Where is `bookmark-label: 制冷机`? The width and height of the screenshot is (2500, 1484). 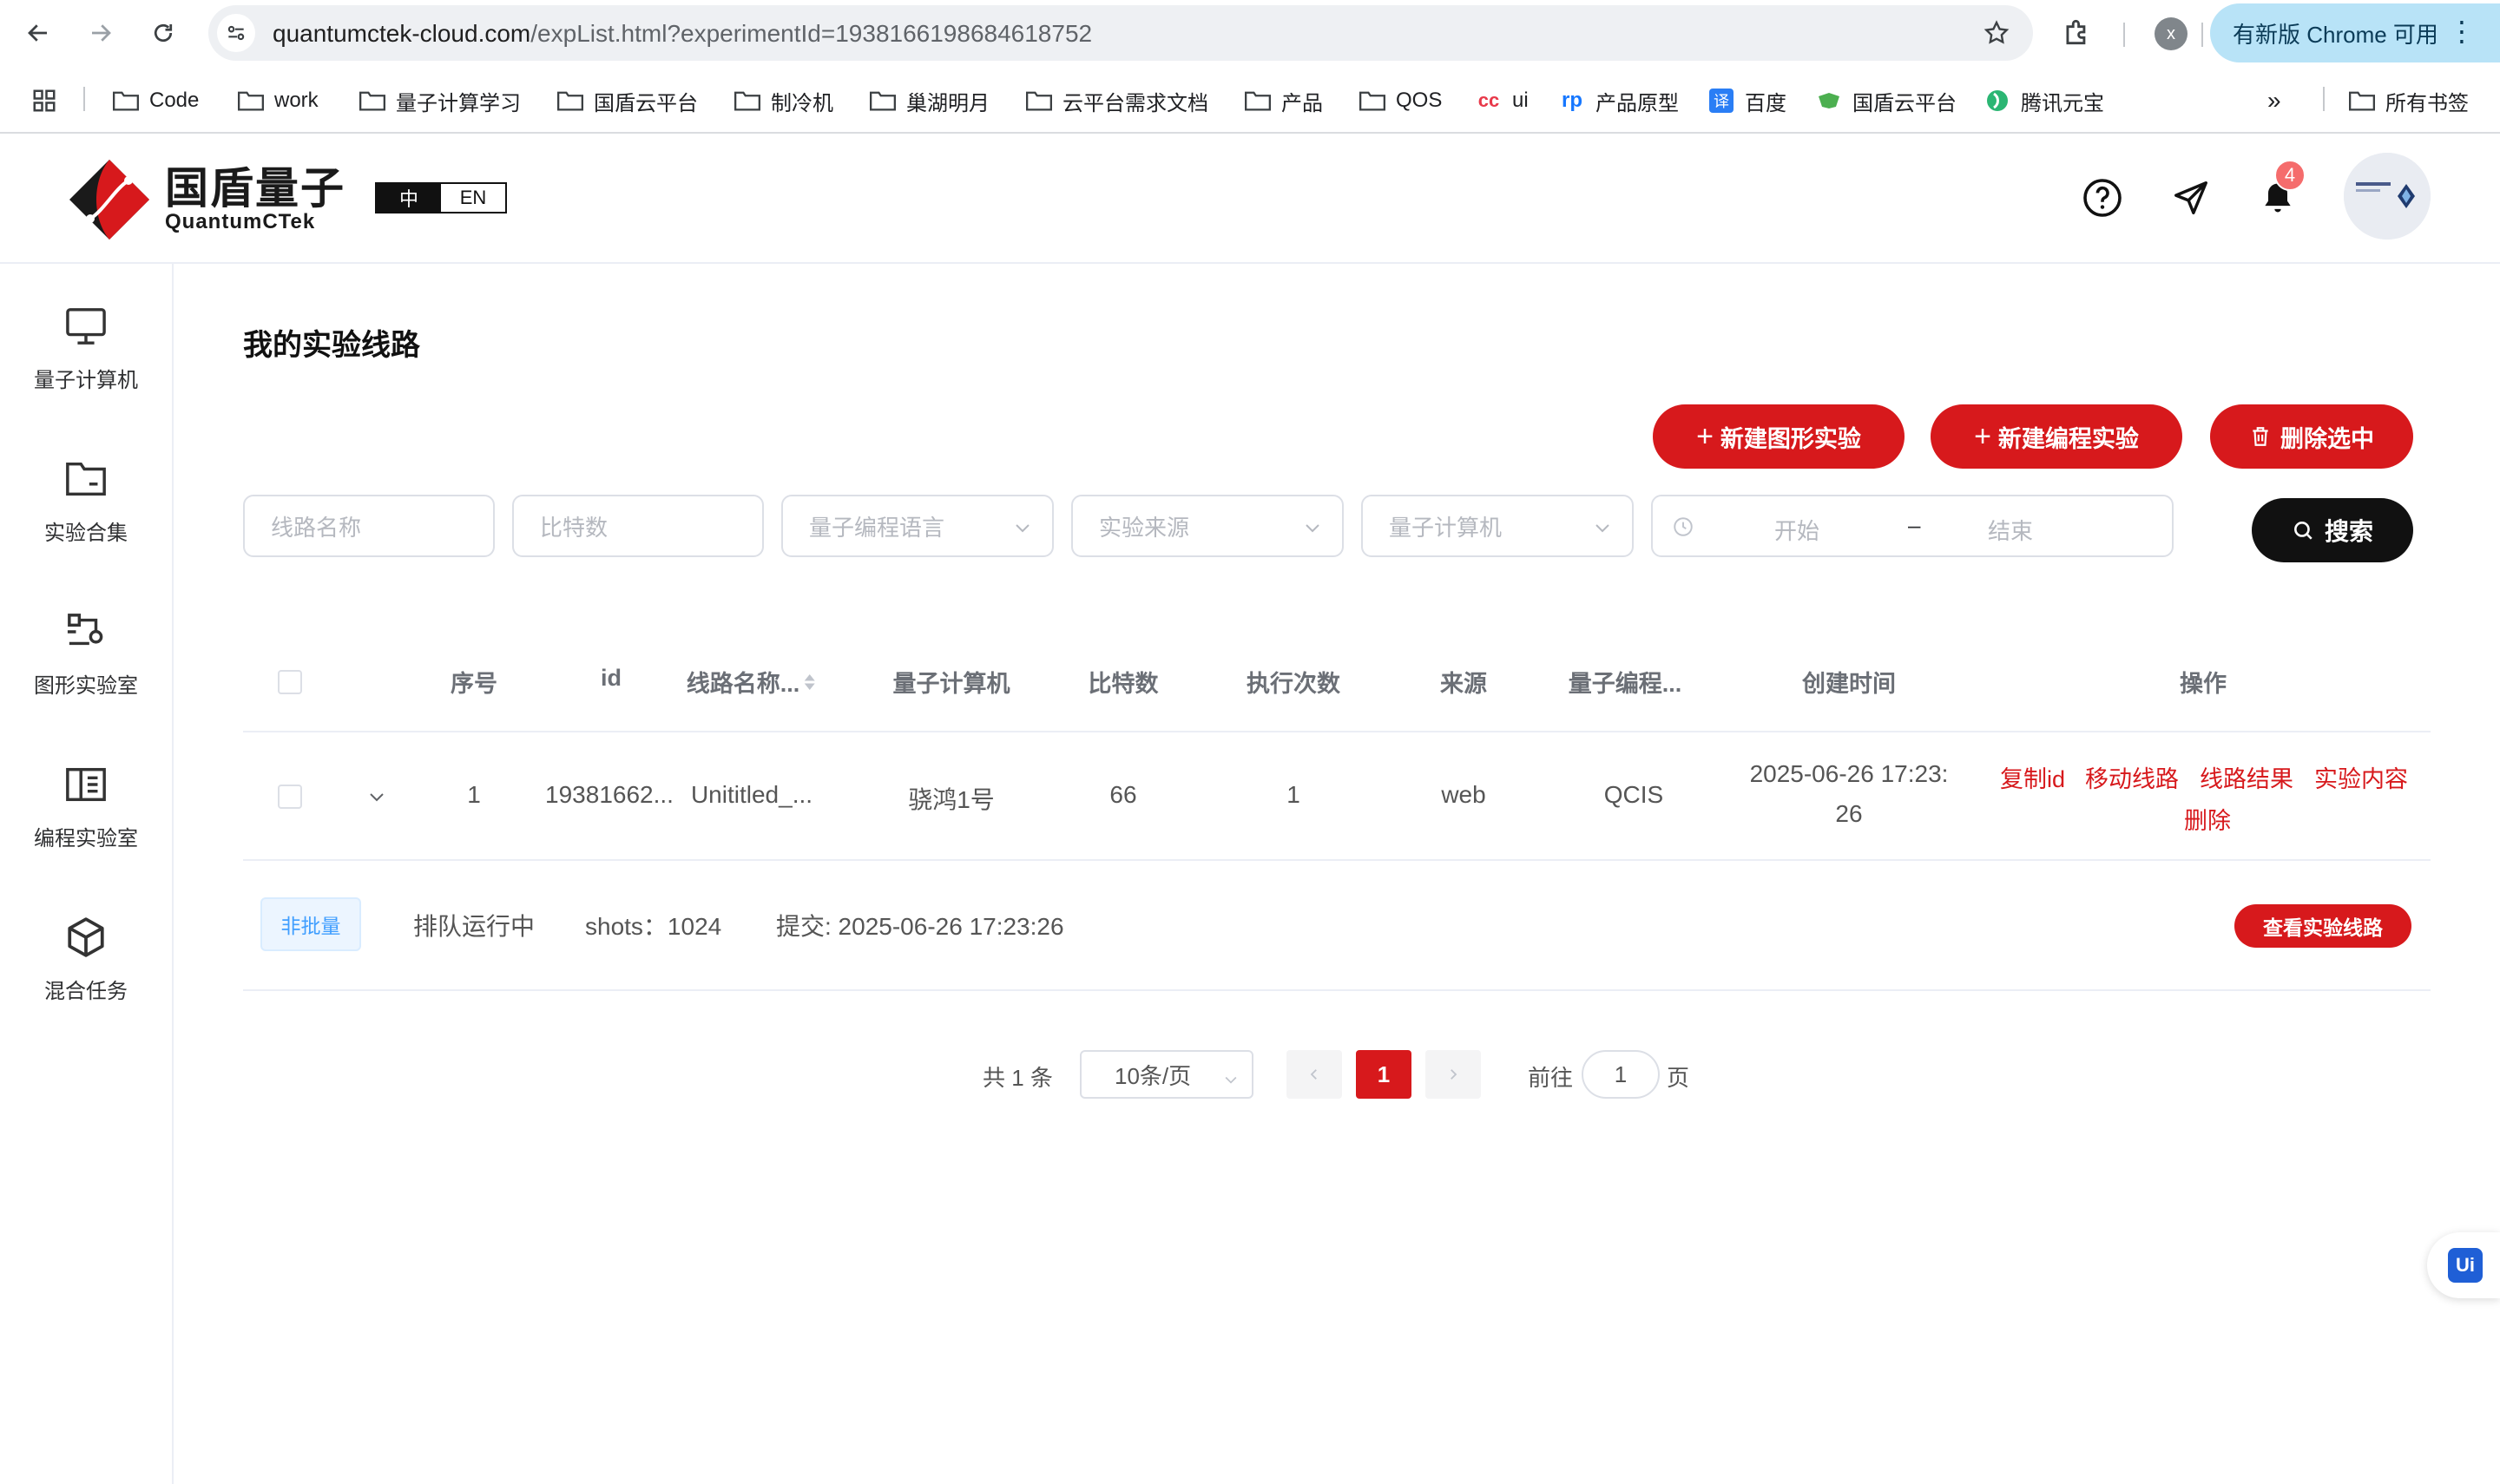 bookmark-label: 制冷机 is located at coordinates (802, 103).